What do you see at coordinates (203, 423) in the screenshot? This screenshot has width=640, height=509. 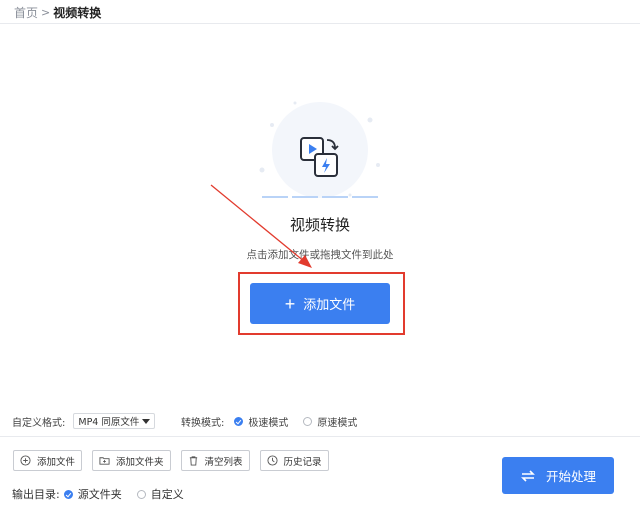 I see `conversion-mode-label: 转换模式:` at bounding box center [203, 423].